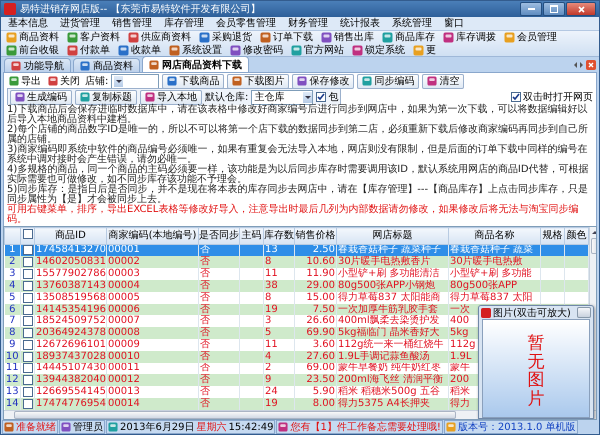  I want to click on select-all-checkbox, so click(27, 234).